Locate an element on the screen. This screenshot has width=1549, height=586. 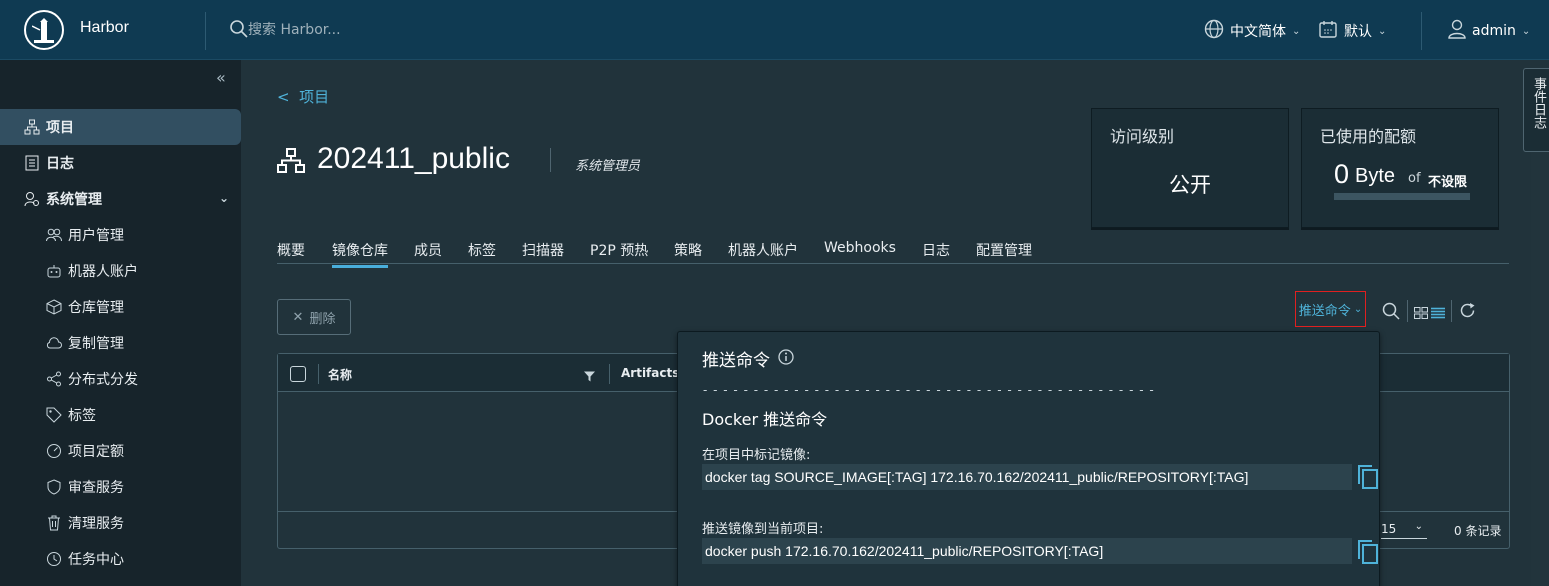
tab-policy: 策略 is located at coordinates (688, 250).